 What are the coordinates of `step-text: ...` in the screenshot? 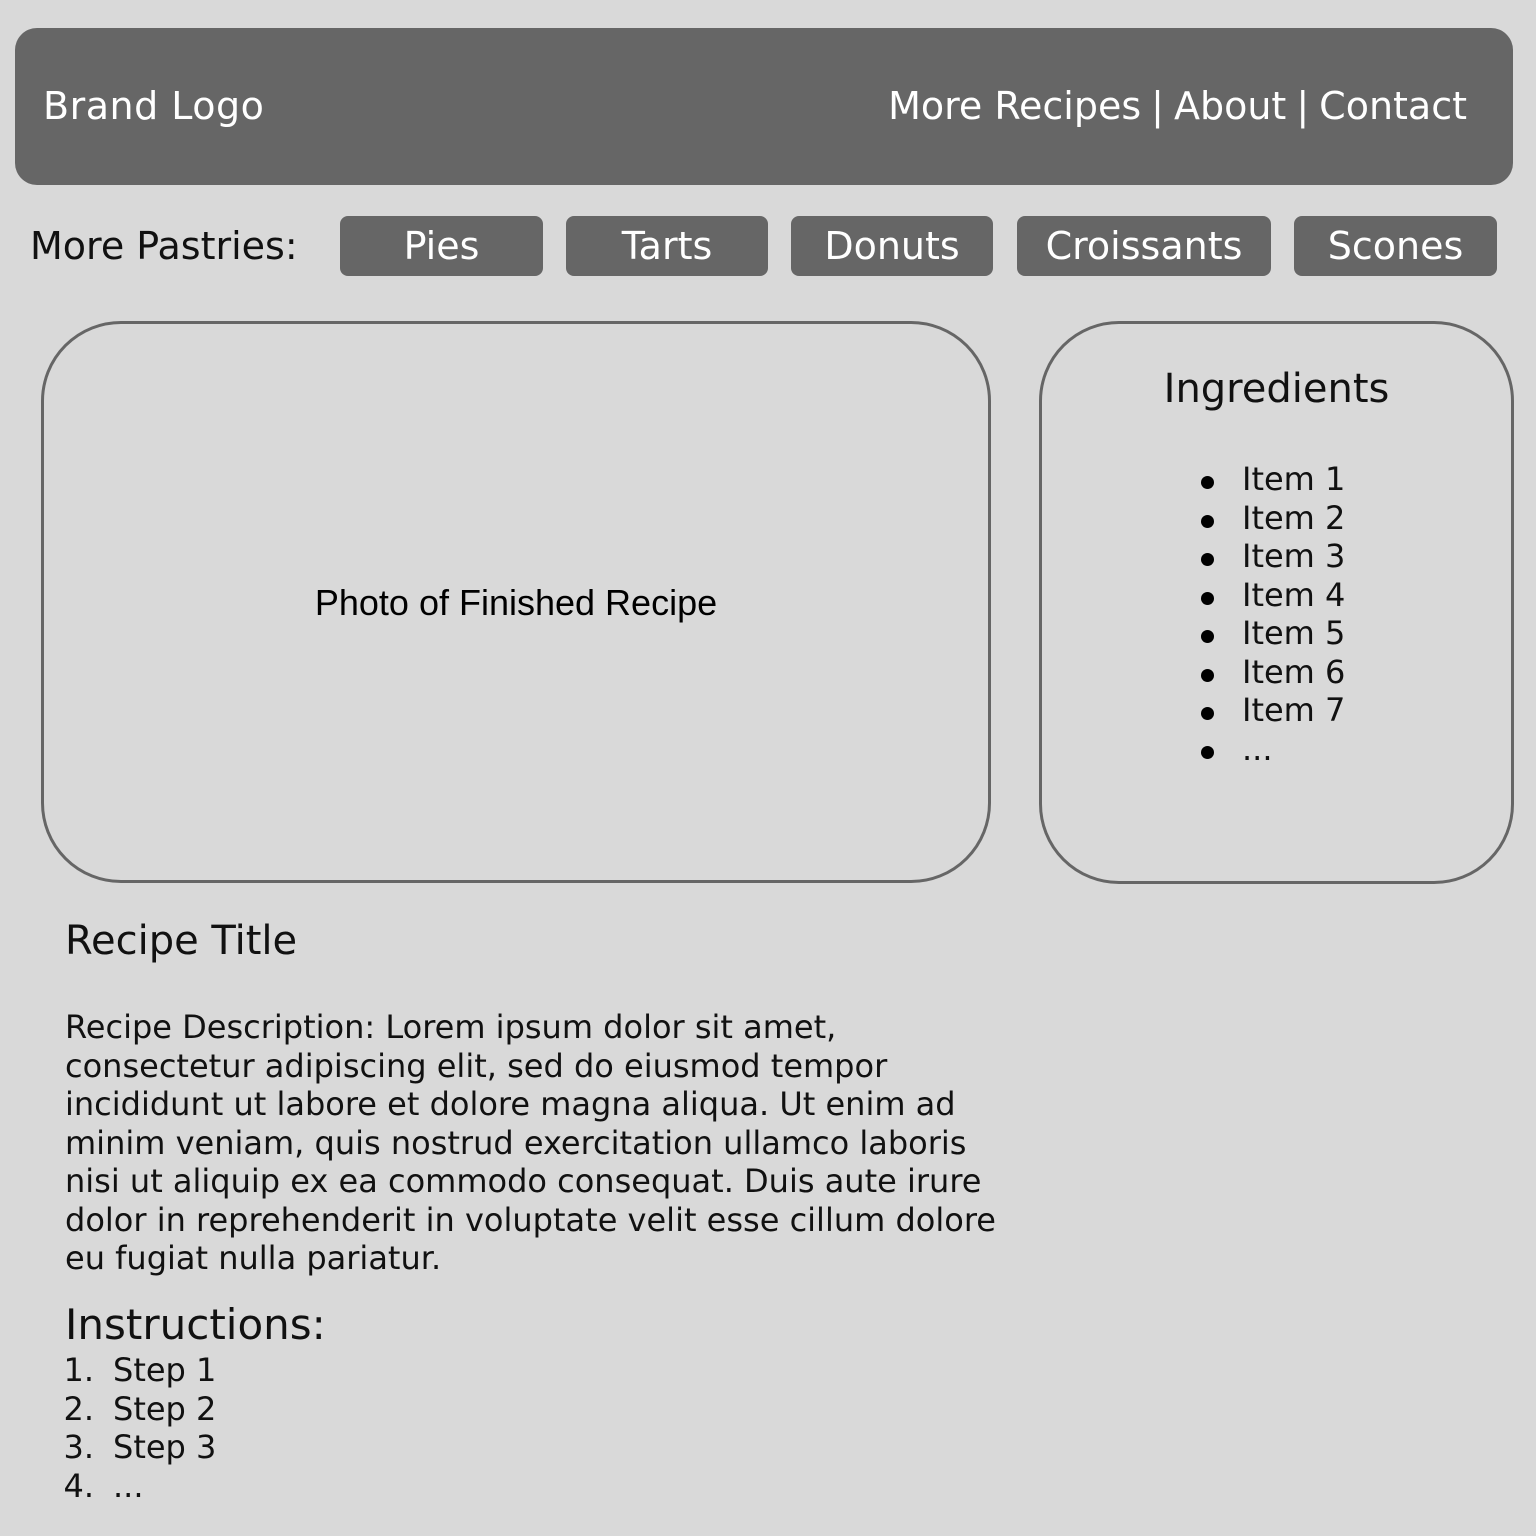 It's located at (128, 1485).